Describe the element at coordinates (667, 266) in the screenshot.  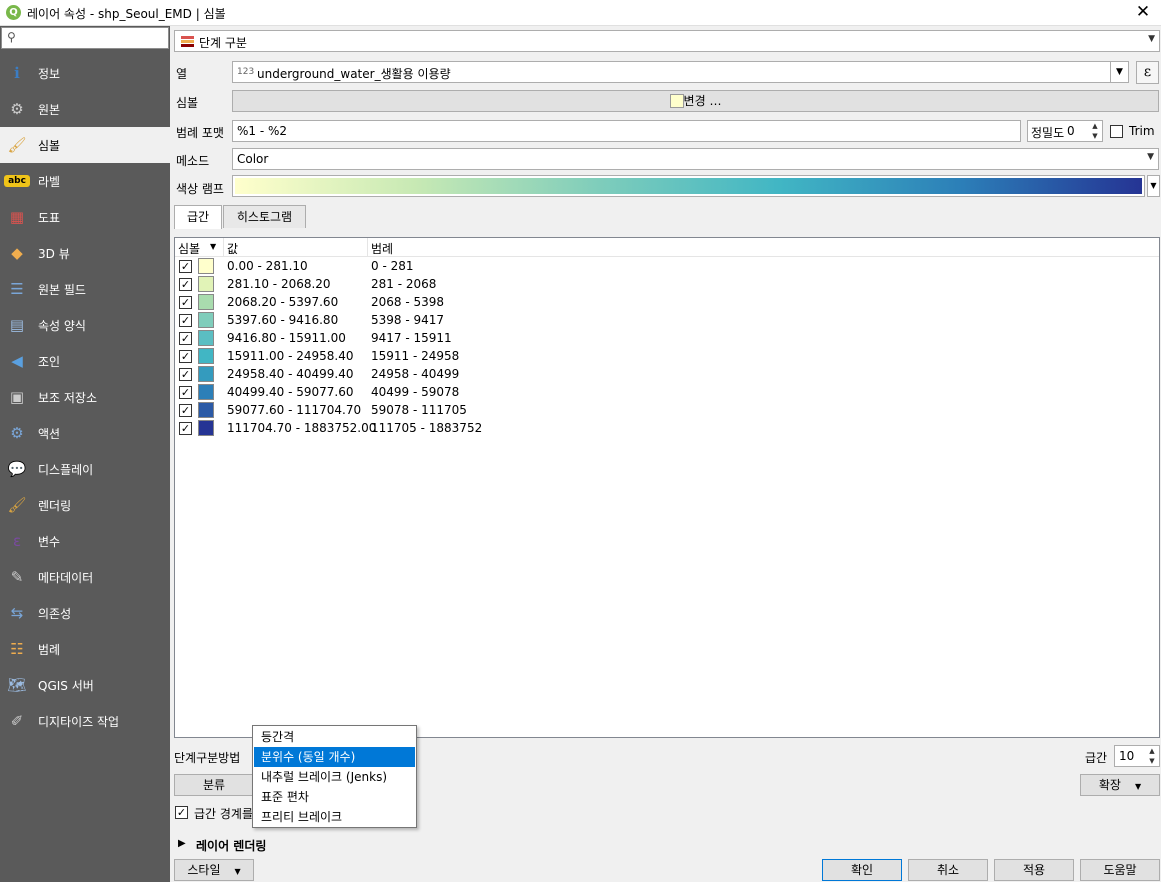
I see `table-row: ✓ 0.00 - 281.10 0 - 281` at that location.